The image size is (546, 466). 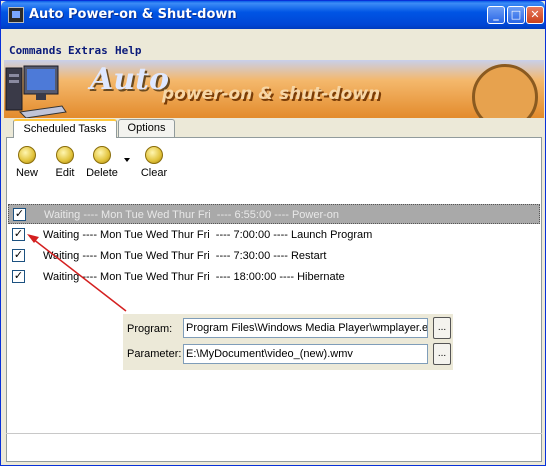 I want to click on banner-title-subtitle: power-on & shut-down, so click(x=271, y=94).